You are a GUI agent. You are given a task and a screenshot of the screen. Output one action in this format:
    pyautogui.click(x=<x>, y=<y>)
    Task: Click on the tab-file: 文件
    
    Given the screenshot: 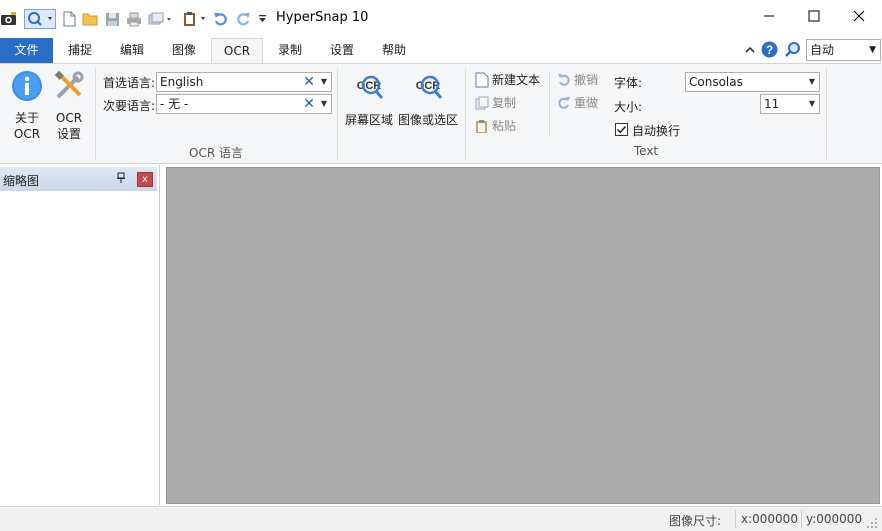 What is the action you would take?
    pyautogui.click(x=26, y=50)
    